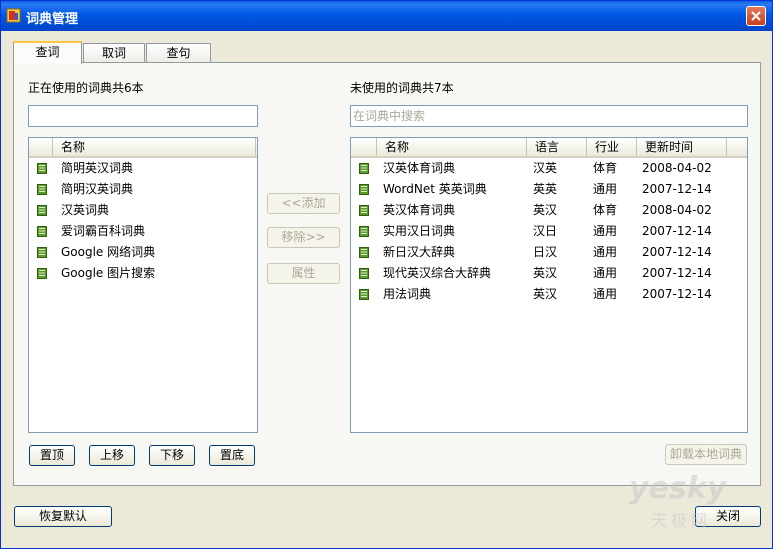 This screenshot has height=549, width=773. What do you see at coordinates (103, 231) in the screenshot?
I see `dictionary-name: 爱词霸百科词典` at bounding box center [103, 231].